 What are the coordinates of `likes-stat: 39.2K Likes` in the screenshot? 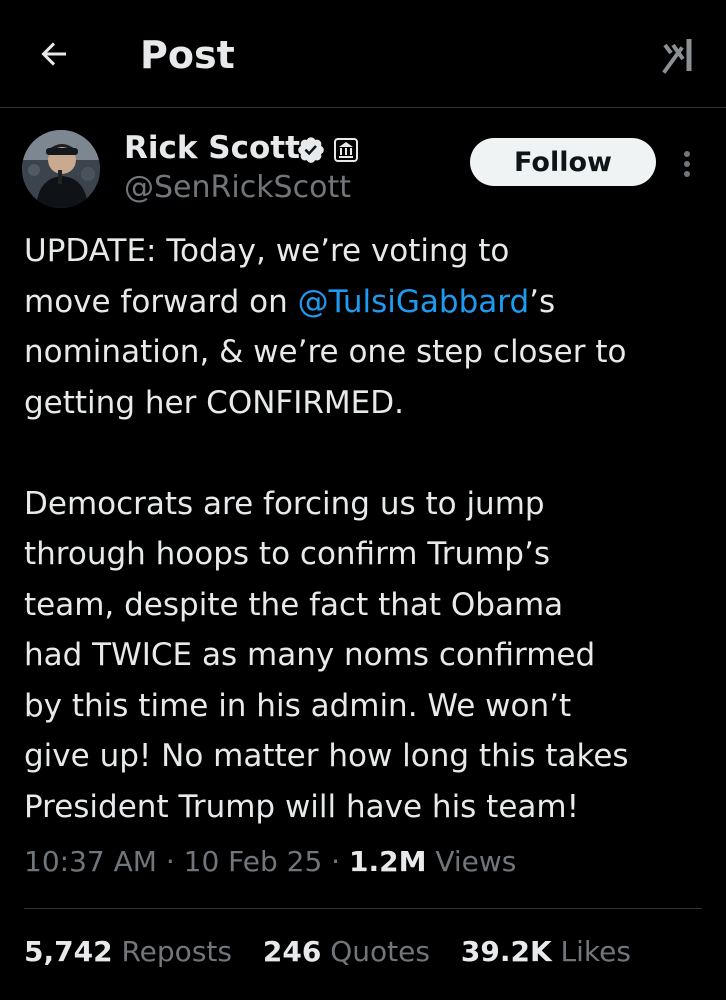 It's located at (546, 951).